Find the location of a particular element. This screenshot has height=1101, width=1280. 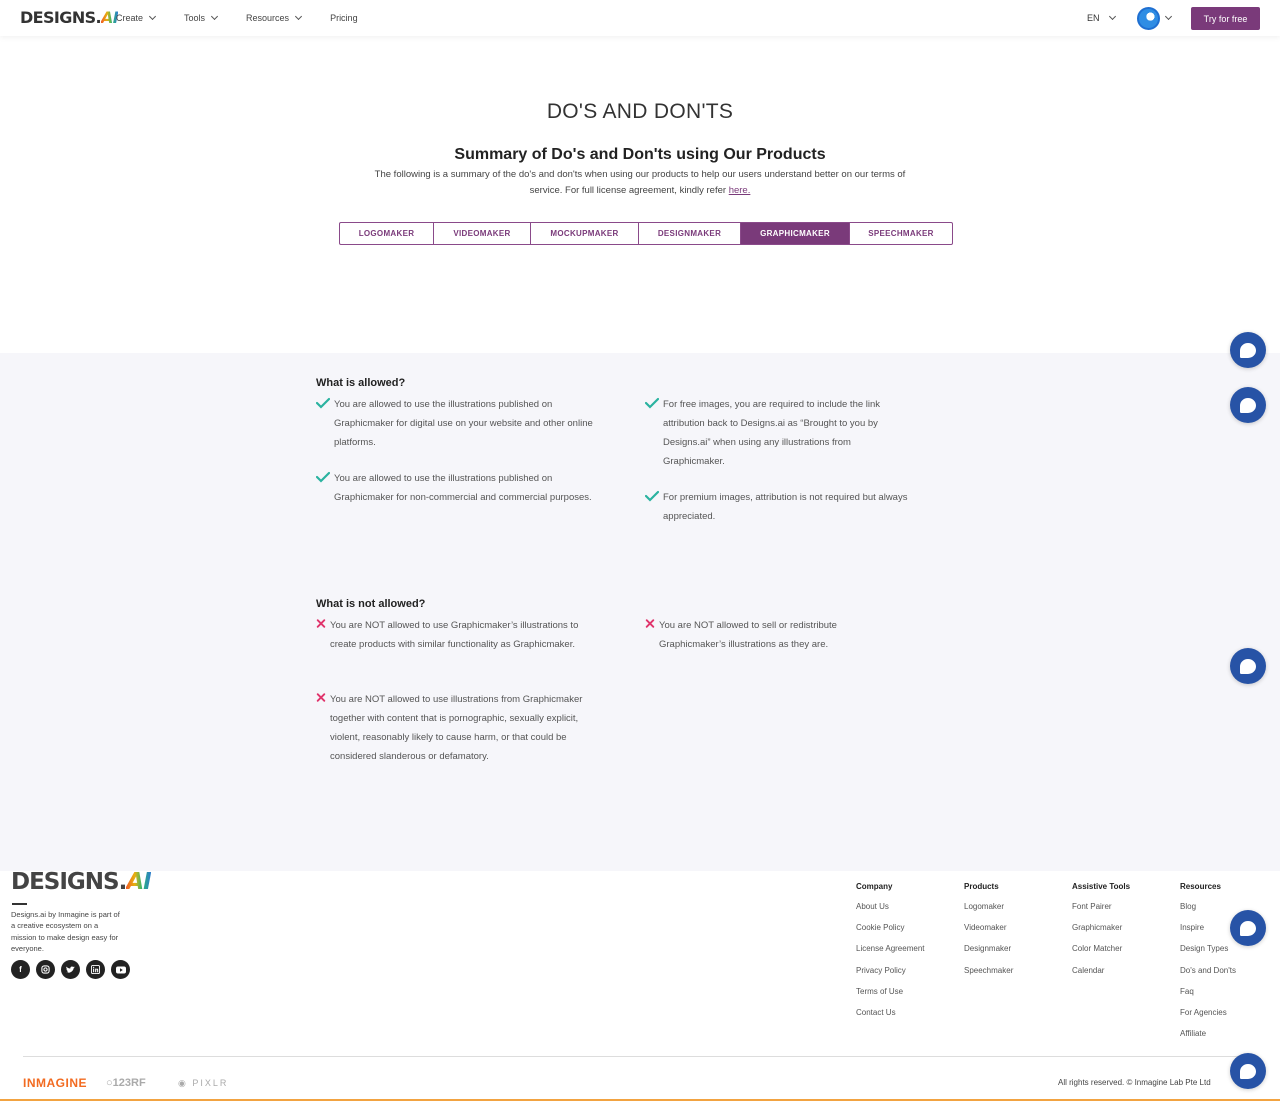

footer-link: Blog is located at coordinates (1208, 911).